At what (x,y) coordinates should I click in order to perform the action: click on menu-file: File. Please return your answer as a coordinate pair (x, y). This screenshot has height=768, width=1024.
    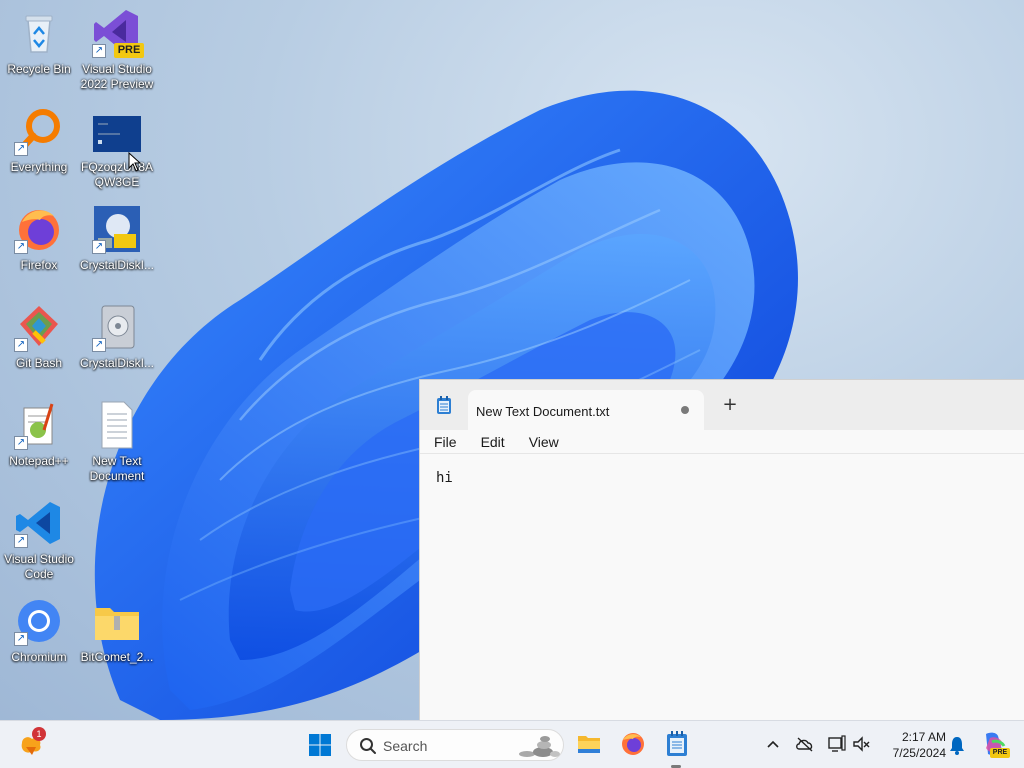
    Looking at the image, I should click on (445, 442).